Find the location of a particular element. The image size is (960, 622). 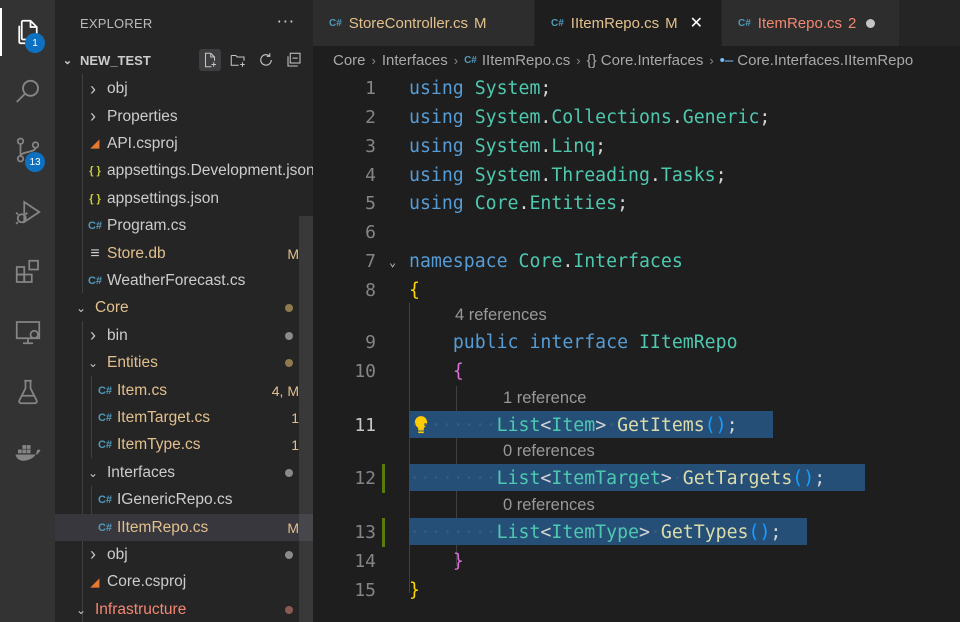

breadcrumb-item: {} Core.Interfaces is located at coordinates (645, 60).